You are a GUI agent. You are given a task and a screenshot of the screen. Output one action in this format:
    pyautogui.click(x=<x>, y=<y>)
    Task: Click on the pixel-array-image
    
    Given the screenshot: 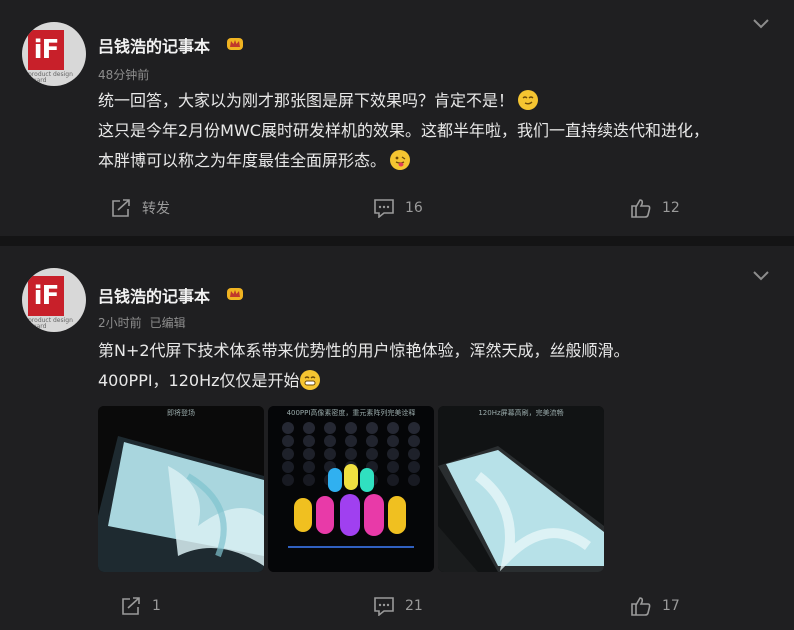 What is the action you would take?
    pyautogui.click(x=351, y=489)
    